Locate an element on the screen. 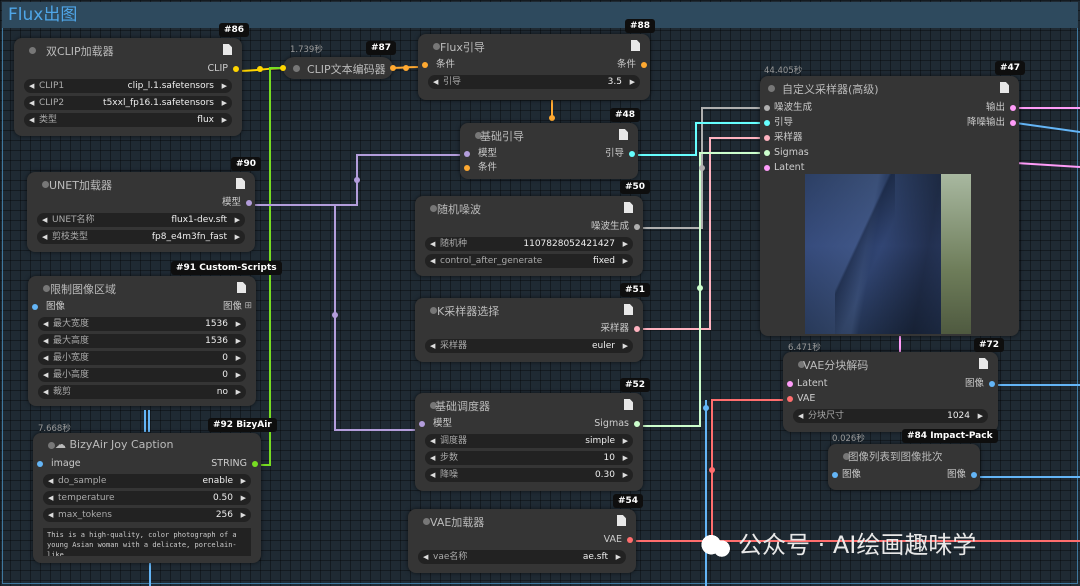 This screenshot has width=1080, height=586. widget-guidance: ◀ 引导 3.5 ▶ is located at coordinates (534, 82).